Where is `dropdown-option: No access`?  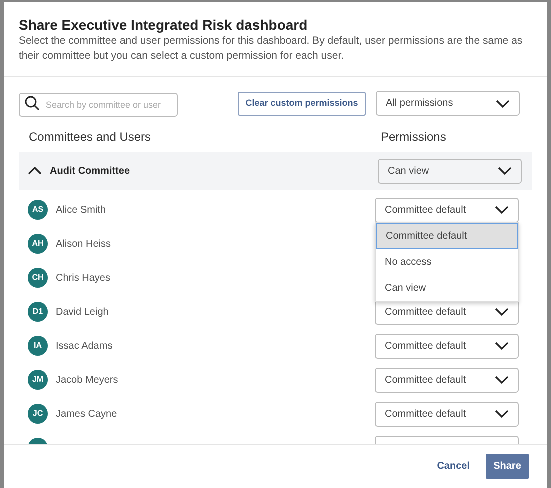
dropdown-option: No access is located at coordinates (447, 262).